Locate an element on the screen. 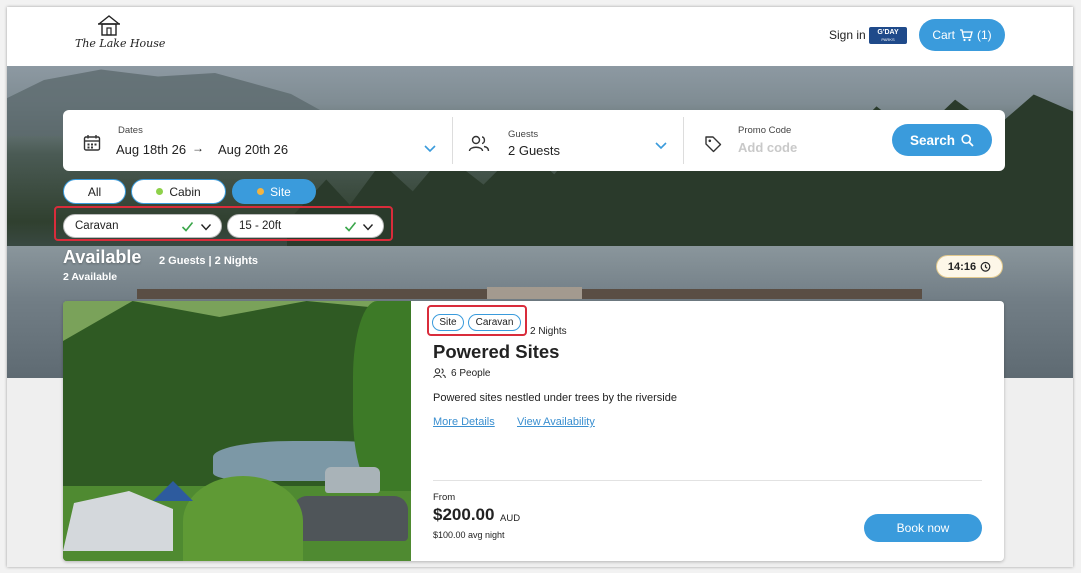 The width and height of the screenshot is (1081, 573). availability-count: 2 Available is located at coordinates (90, 277).